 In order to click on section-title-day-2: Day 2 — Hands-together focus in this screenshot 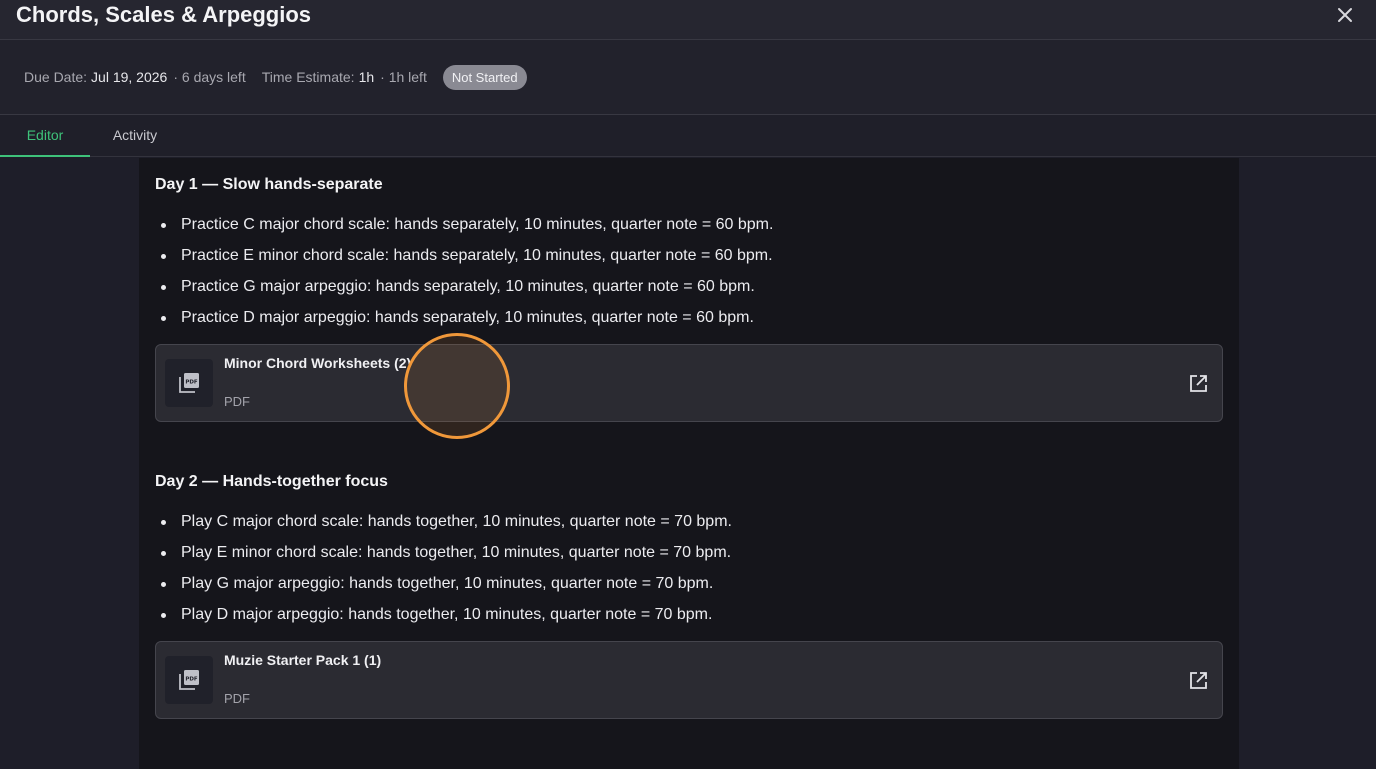, I will do `click(271, 481)`.